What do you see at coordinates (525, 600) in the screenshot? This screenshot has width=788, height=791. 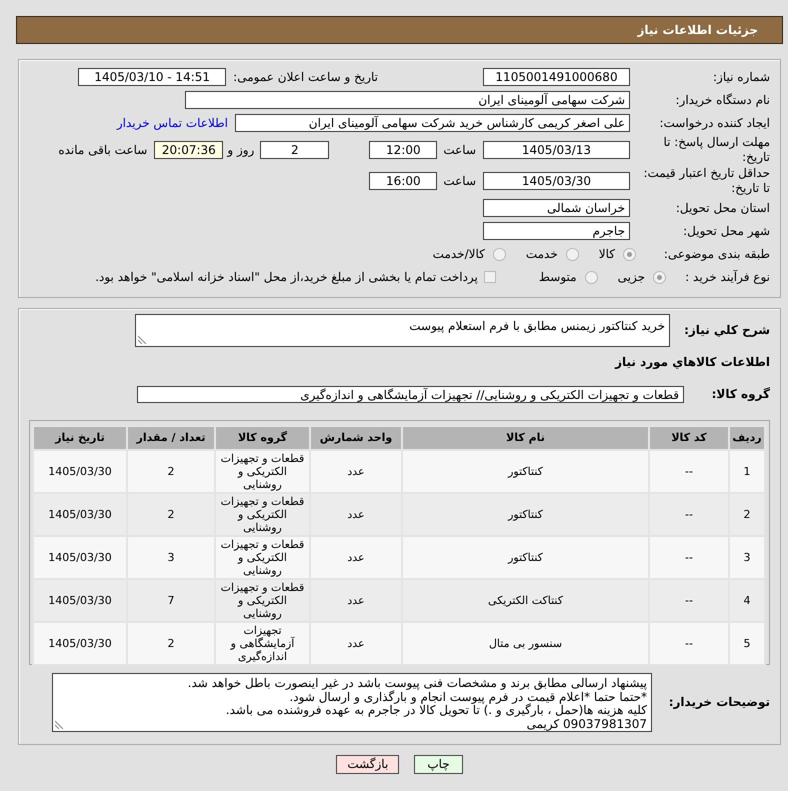 I see `table-cell: کنتاکت الکتریکی` at bounding box center [525, 600].